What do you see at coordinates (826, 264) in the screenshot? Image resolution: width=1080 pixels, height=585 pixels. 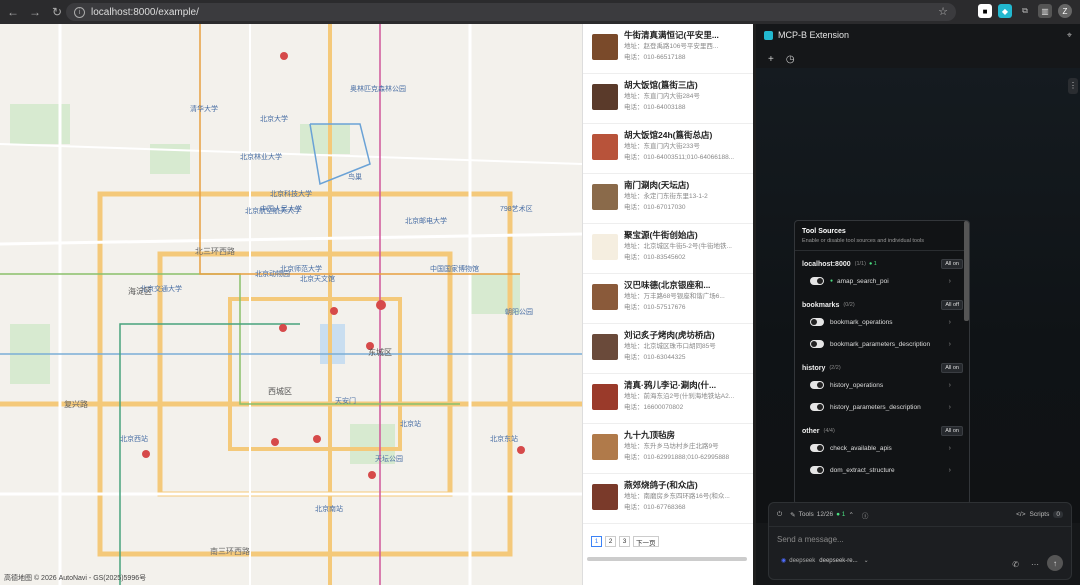 I see `group-name: localhost:8000` at bounding box center [826, 264].